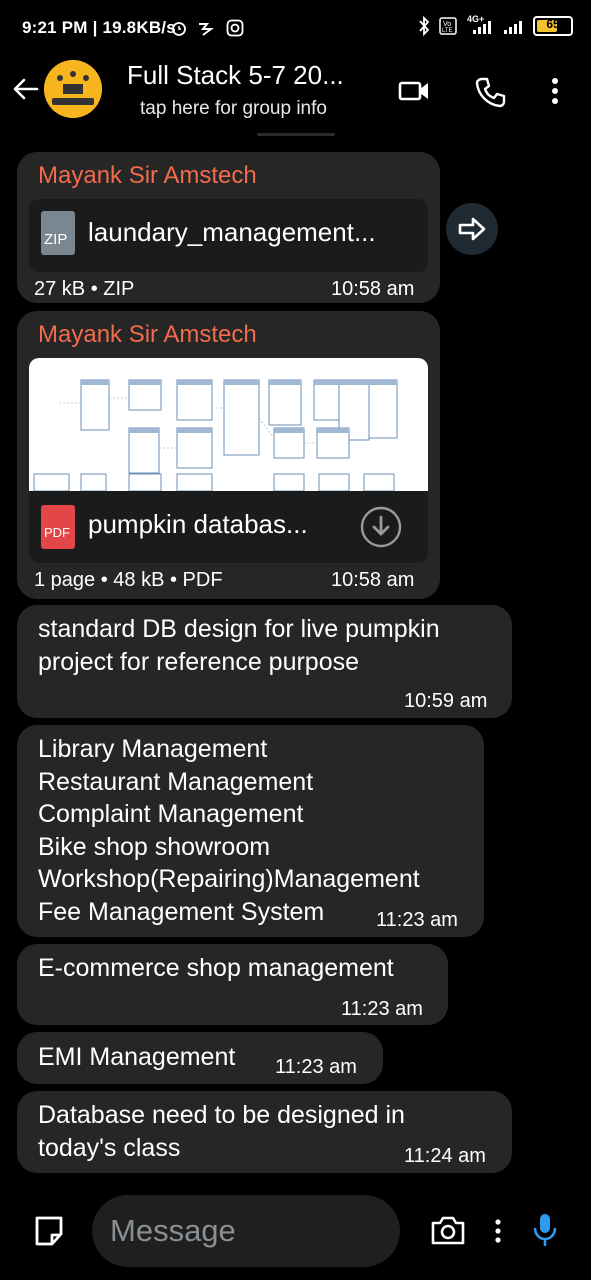 The image size is (591, 1280). What do you see at coordinates (545, 1230) in the screenshot?
I see `microphone-icon` at bounding box center [545, 1230].